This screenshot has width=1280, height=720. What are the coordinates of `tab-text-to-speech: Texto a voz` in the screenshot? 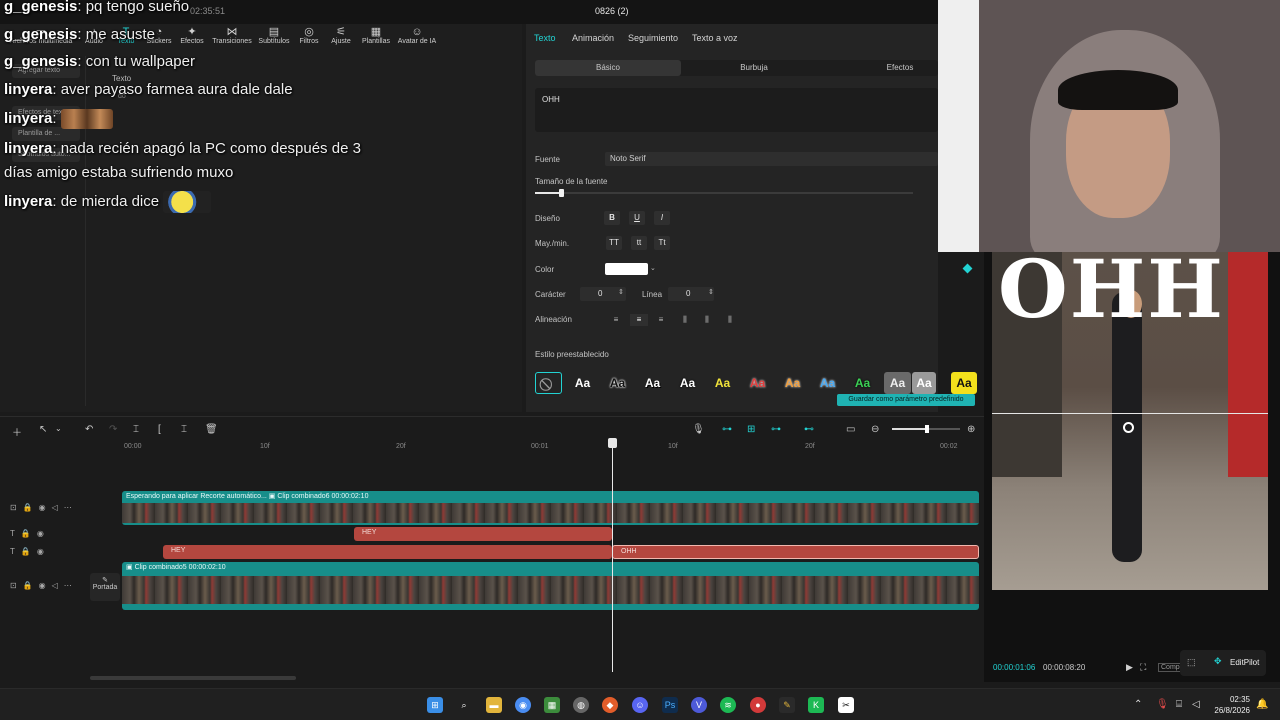 It's located at (715, 38).